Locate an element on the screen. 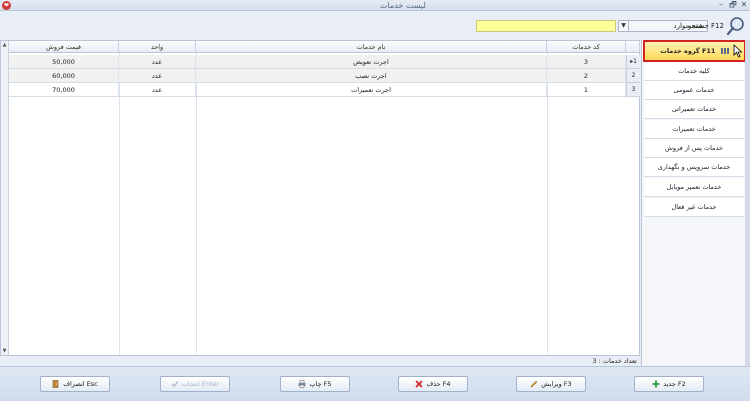 The height and width of the screenshot is (401, 750). price-cell: 50,000 is located at coordinates (64, 62).